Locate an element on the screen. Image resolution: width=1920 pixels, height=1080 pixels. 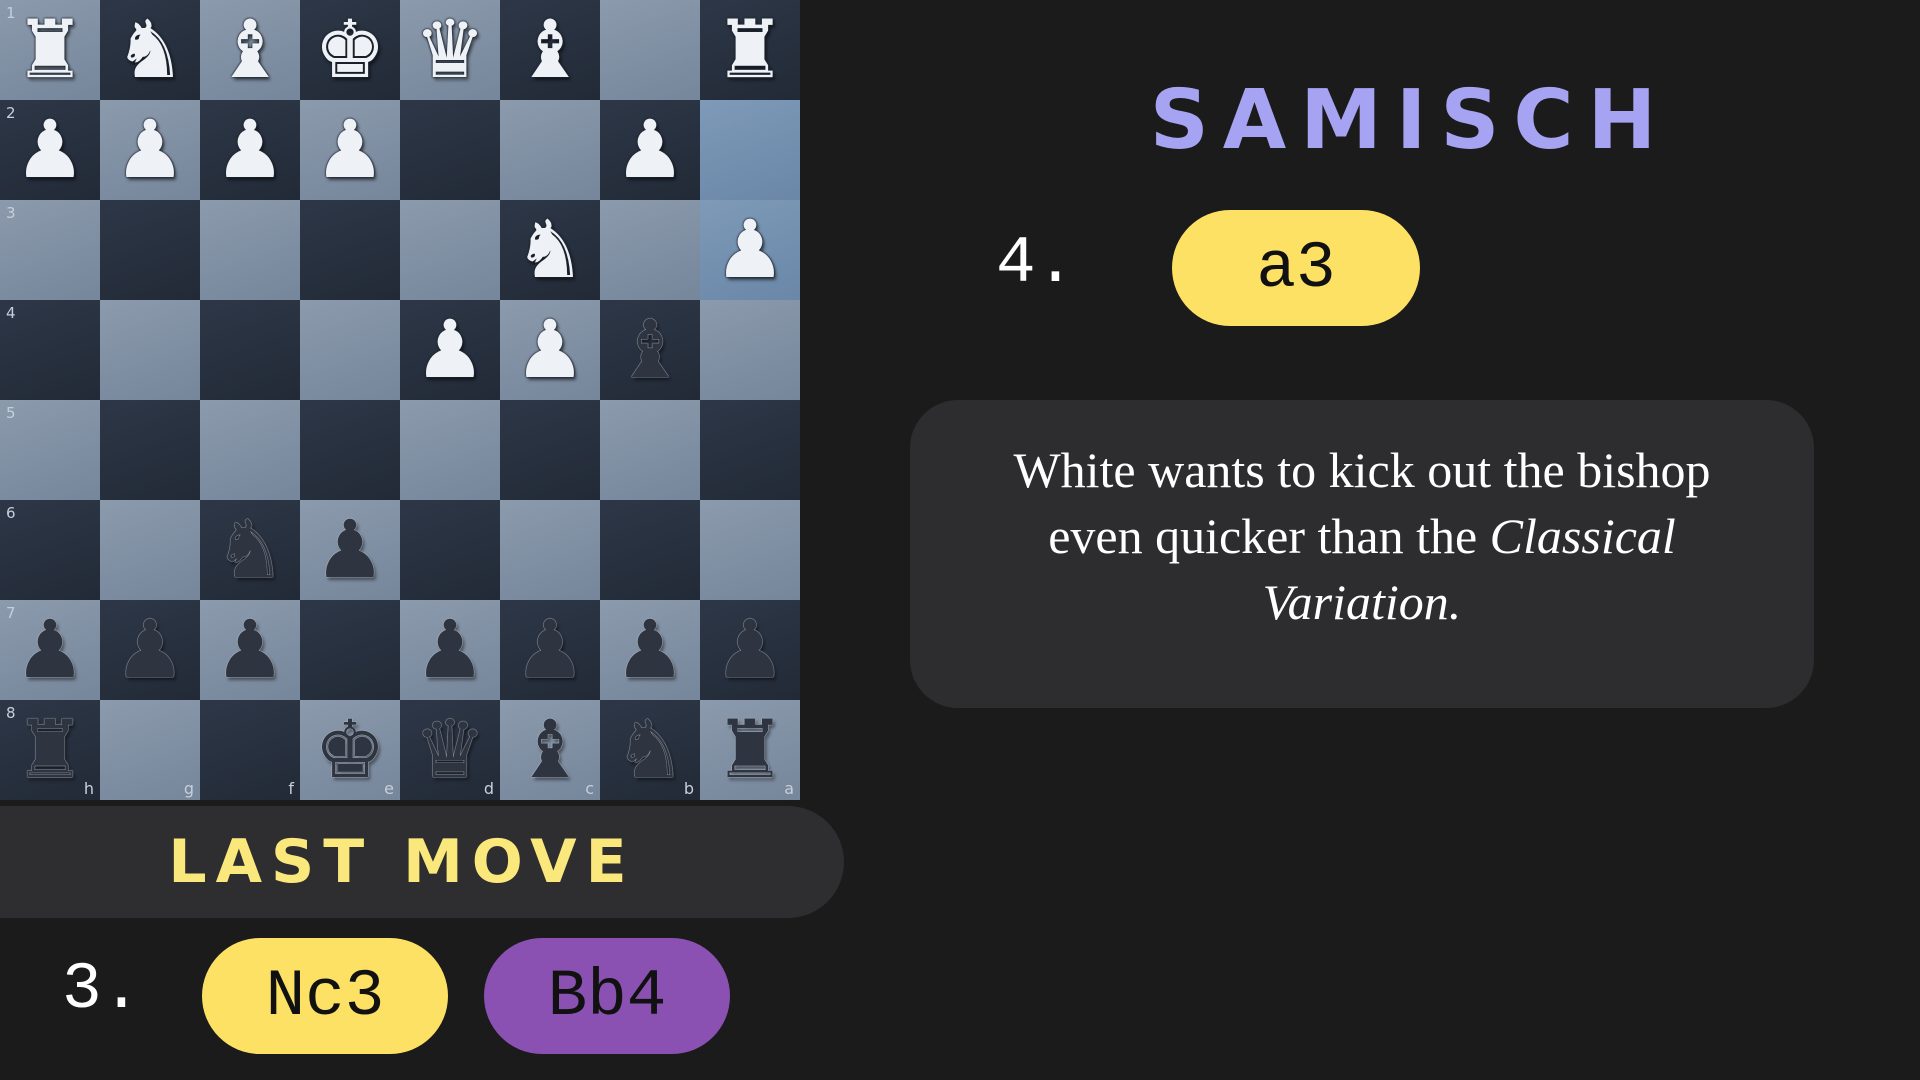
board-square: ♛ is located at coordinates (450, 50).